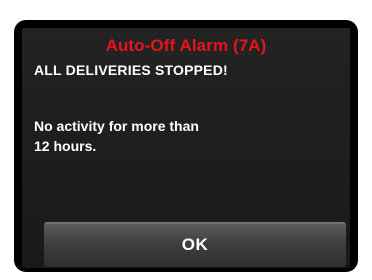 This screenshot has width=372, height=280. I want to click on ok-button: OK, so click(195, 244).